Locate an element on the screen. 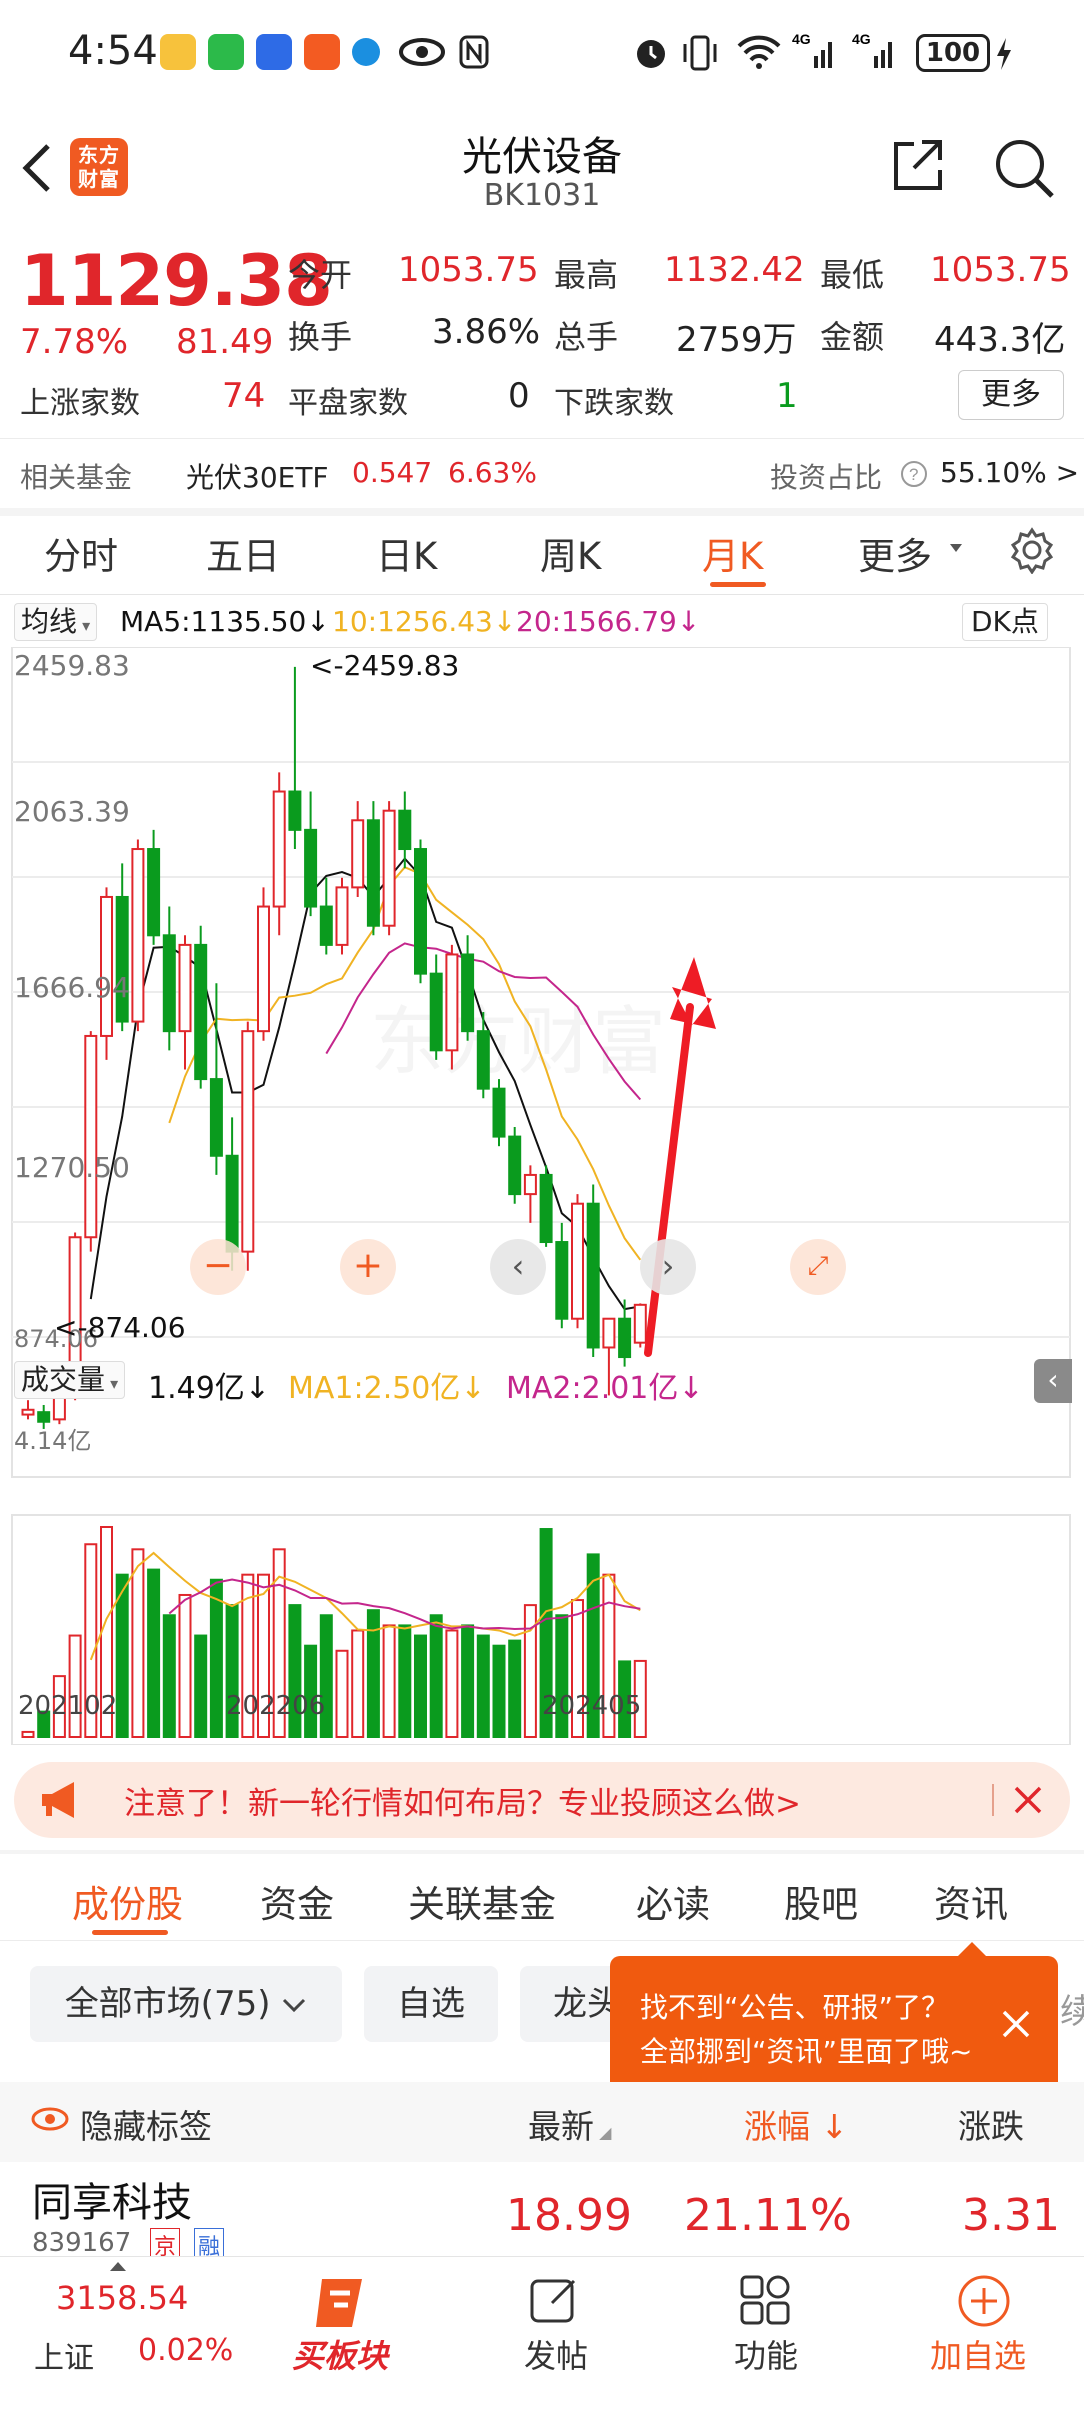 This screenshot has width=1084, height=2412. news-tooltip: 找不到“公告、研报”了？ 全部挪到“资讯”里面了哦~ is located at coordinates (834, 2021).